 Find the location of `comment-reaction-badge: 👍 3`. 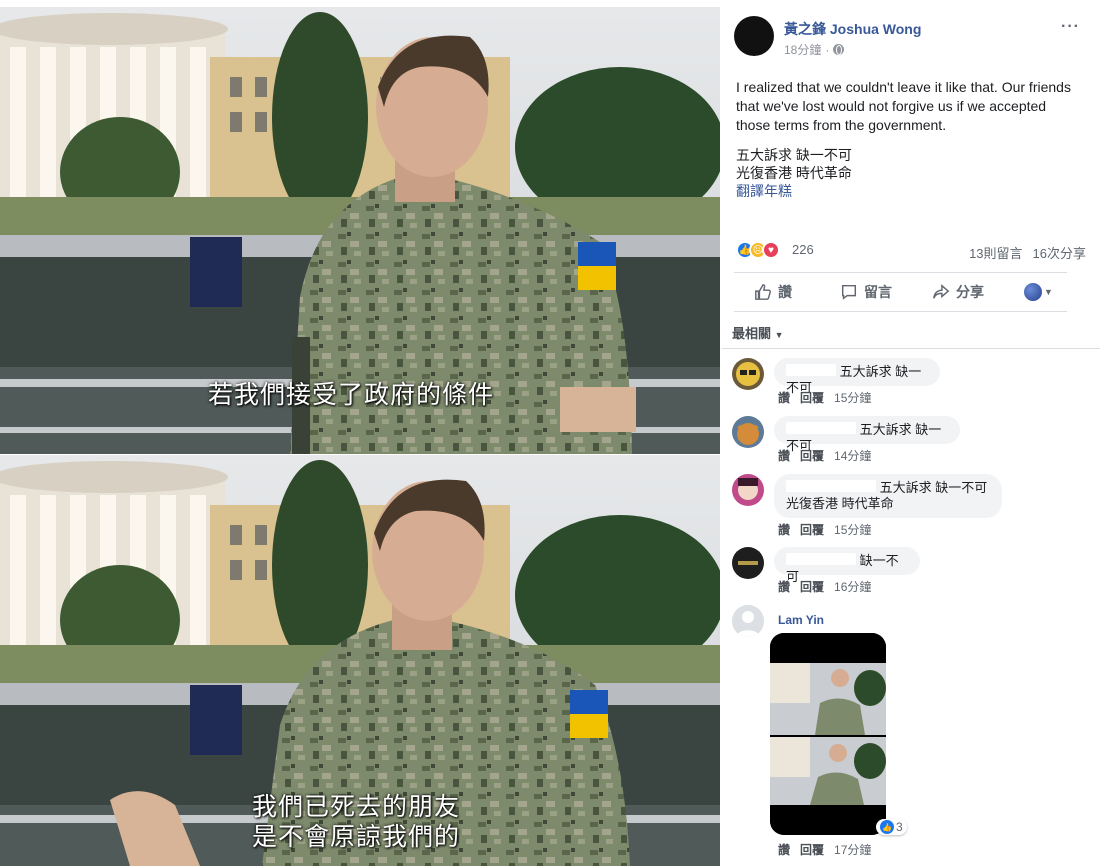

comment-reaction-badge: 👍 3 is located at coordinates (891, 827).